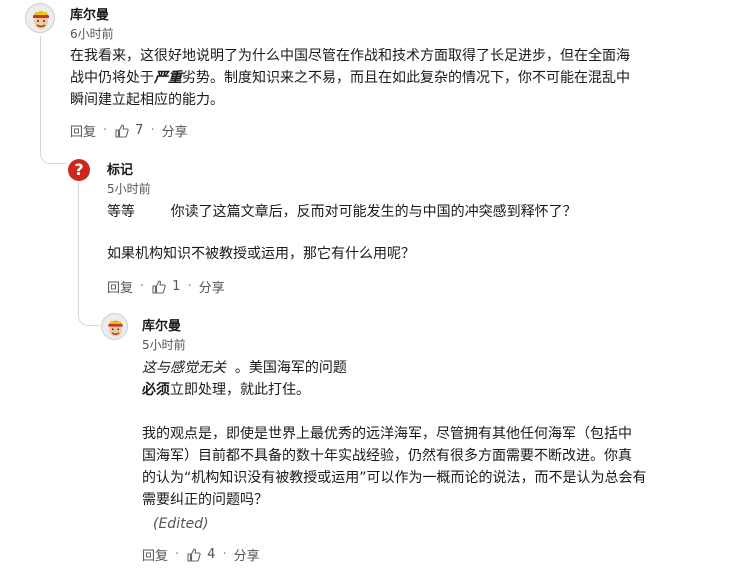  I want to click on comment-actions: 回复 · 4 · 分享, so click(201, 554).